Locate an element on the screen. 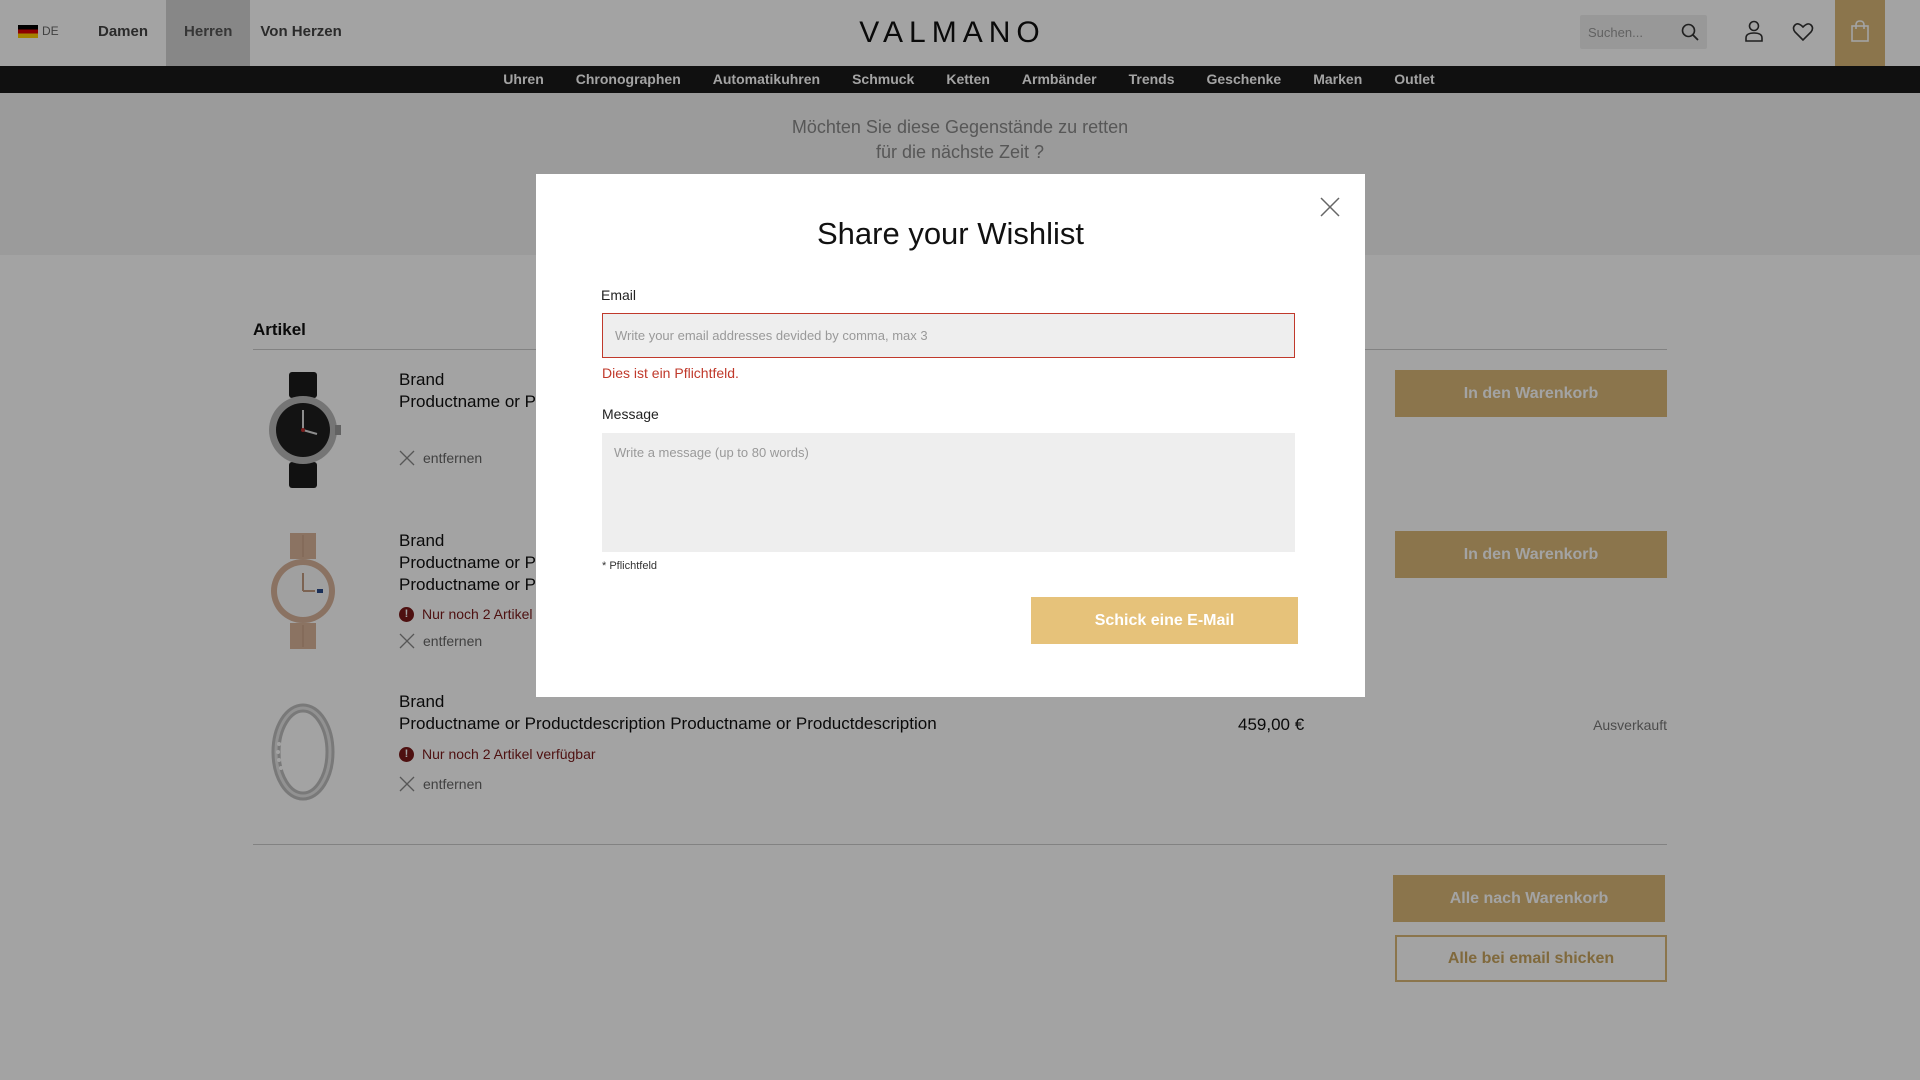 The width and height of the screenshot is (1920, 1080). message-field is located at coordinates (948, 492).